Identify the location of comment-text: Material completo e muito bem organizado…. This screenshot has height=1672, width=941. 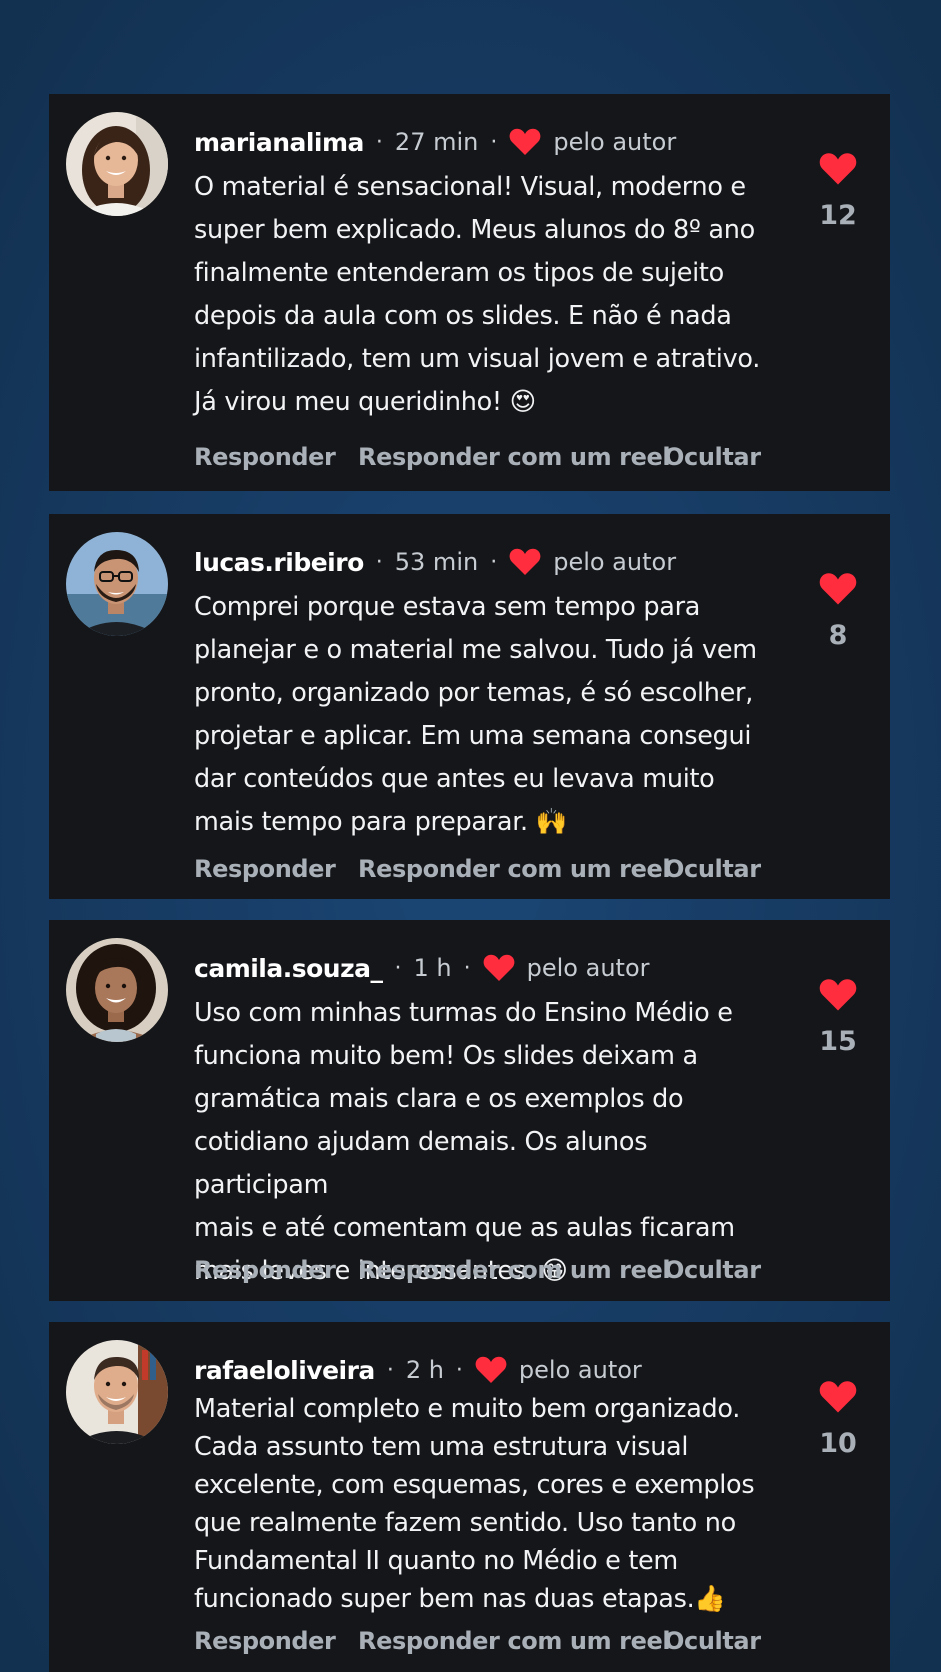
(474, 1504).